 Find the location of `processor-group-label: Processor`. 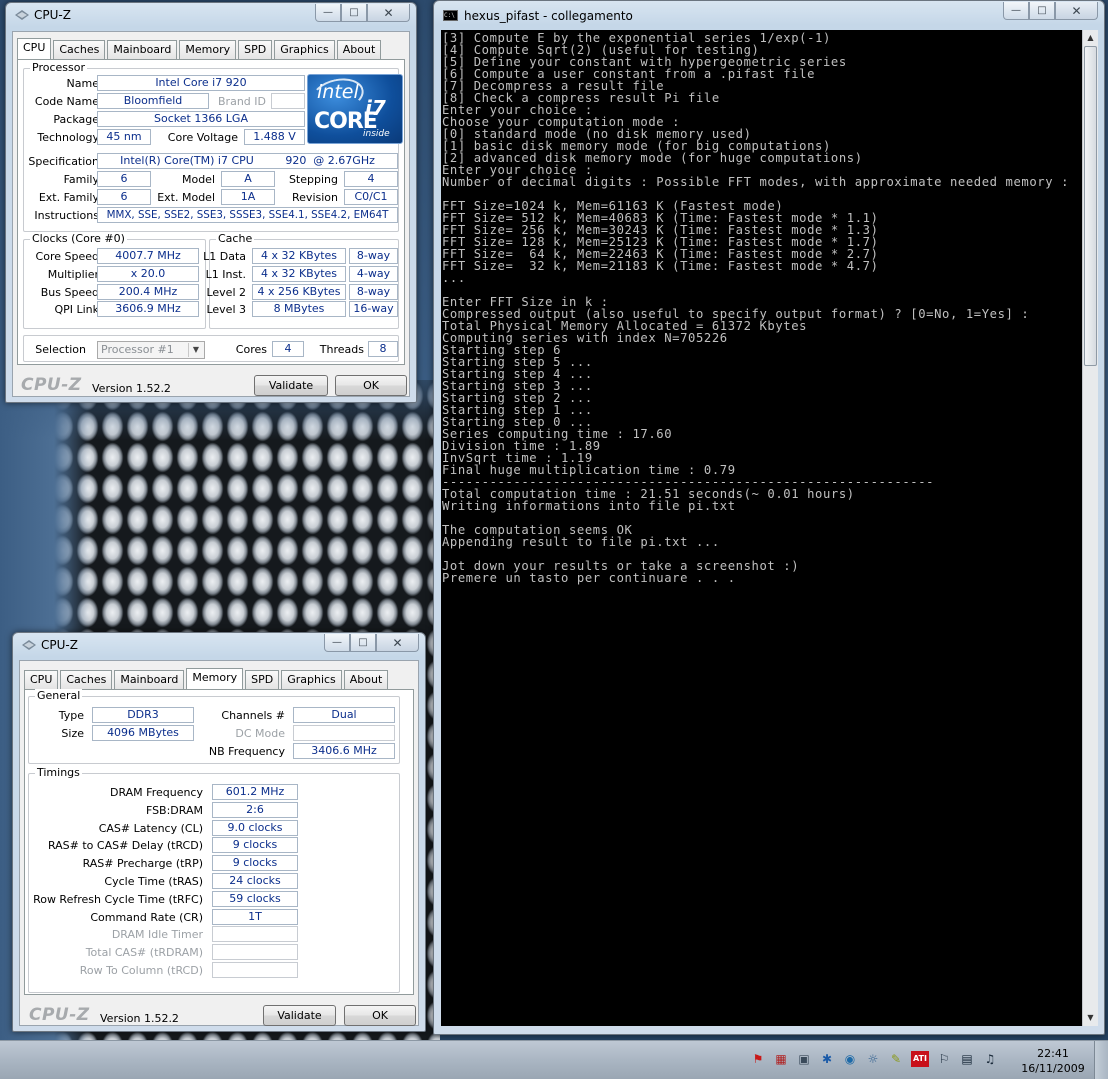

processor-group-label: Processor is located at coordinates (58, 67).